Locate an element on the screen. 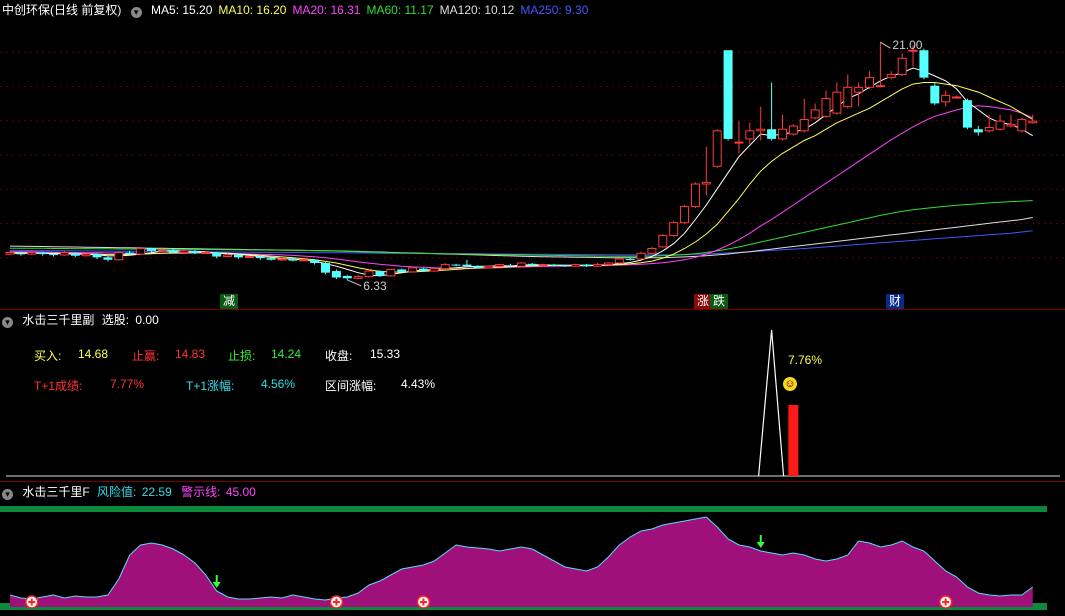  finance-flag: 财 is located at coordinates (895, 301).